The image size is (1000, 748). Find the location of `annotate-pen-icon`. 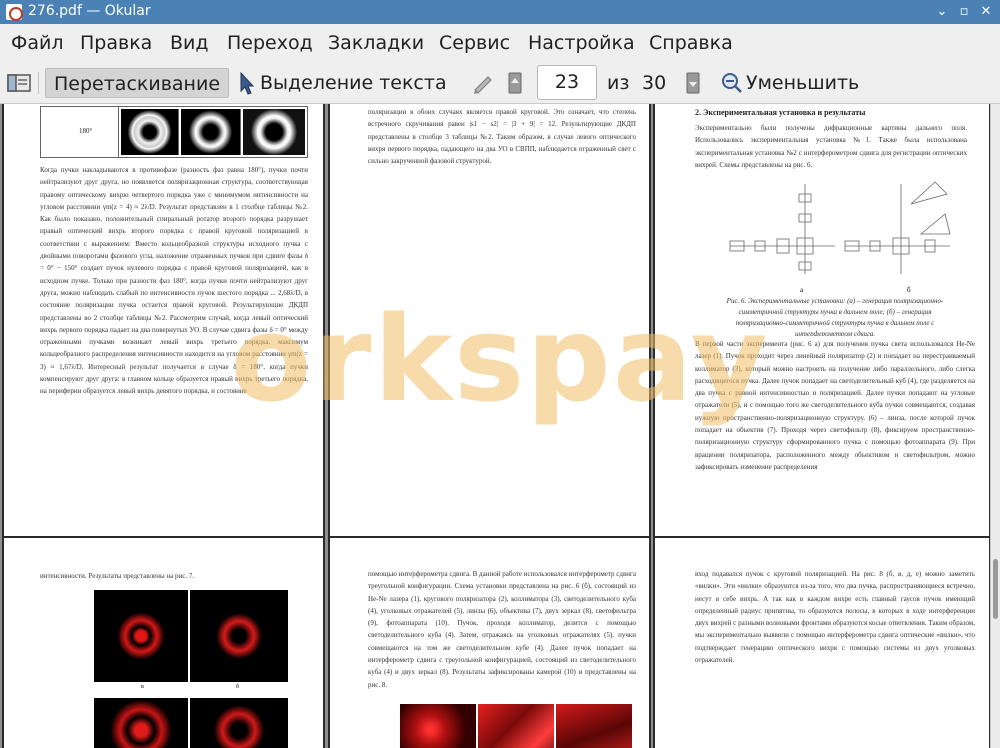

annotate-pen-icon is located at coordinates (483, 83).